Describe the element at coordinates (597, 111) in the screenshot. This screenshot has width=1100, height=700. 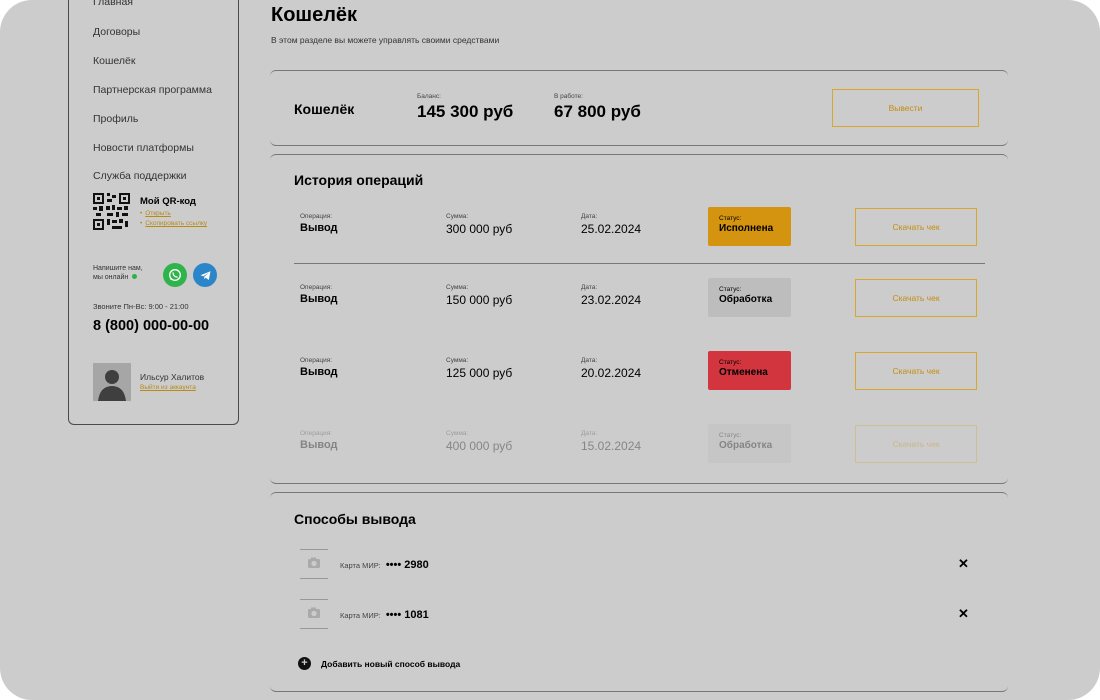
I see `in-work-amount: 67 800 руб` at that location.